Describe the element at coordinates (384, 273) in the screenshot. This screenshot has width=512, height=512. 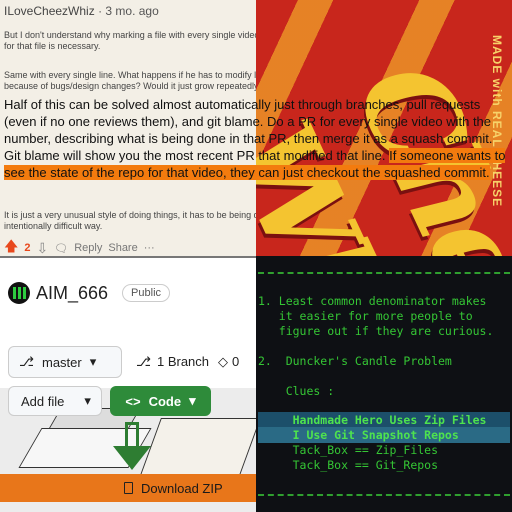
I see `divider-top` at that location.